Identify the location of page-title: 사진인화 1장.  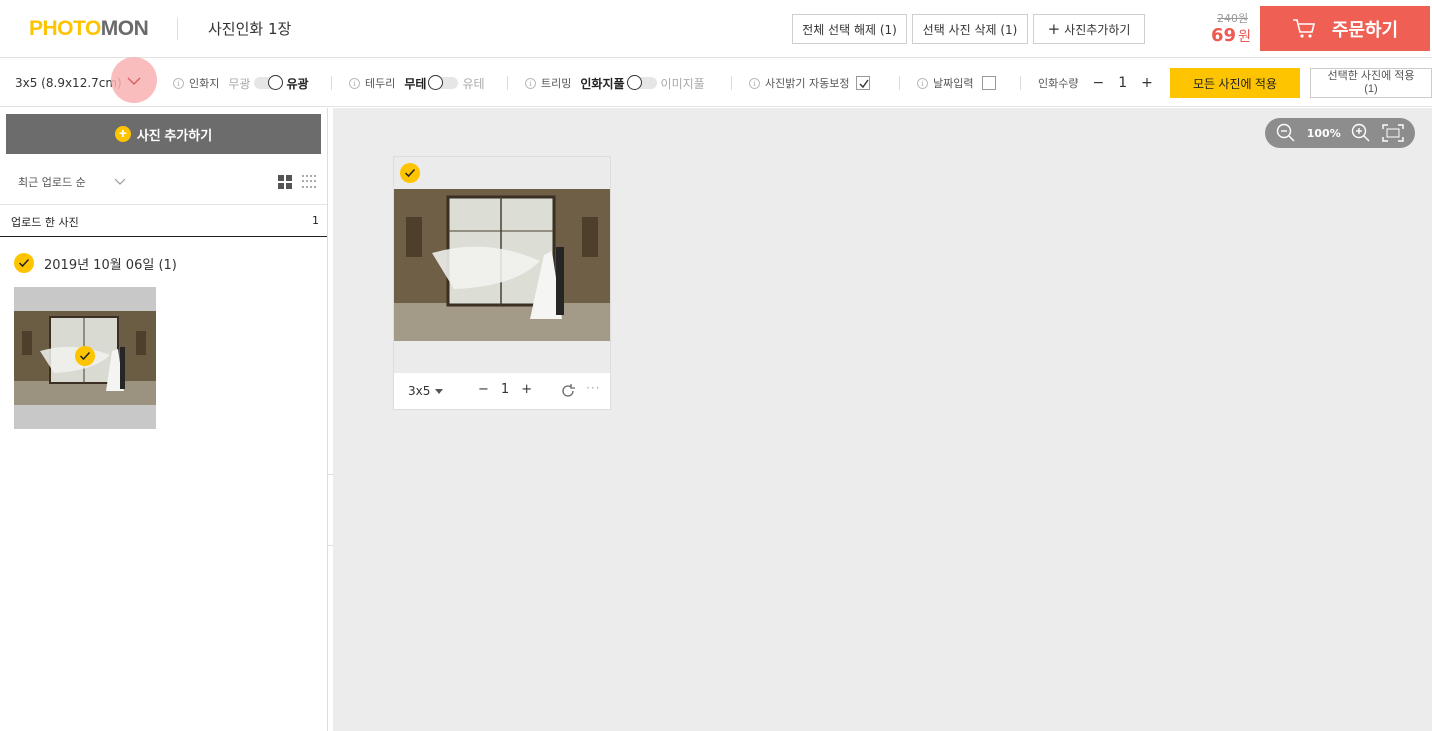
(250, 29).